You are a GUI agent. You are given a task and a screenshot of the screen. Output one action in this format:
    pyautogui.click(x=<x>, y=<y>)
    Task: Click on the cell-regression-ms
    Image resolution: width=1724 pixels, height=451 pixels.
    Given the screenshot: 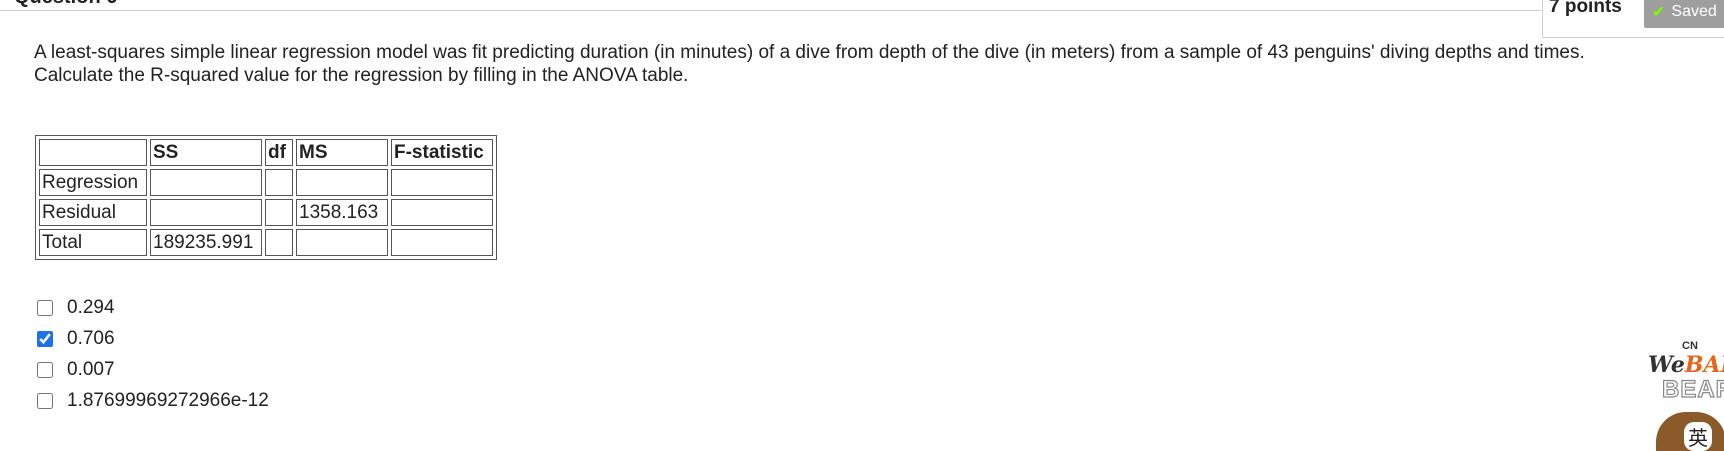 What is the action you would take?
    pyautogui.click(x=342, y=182)
    